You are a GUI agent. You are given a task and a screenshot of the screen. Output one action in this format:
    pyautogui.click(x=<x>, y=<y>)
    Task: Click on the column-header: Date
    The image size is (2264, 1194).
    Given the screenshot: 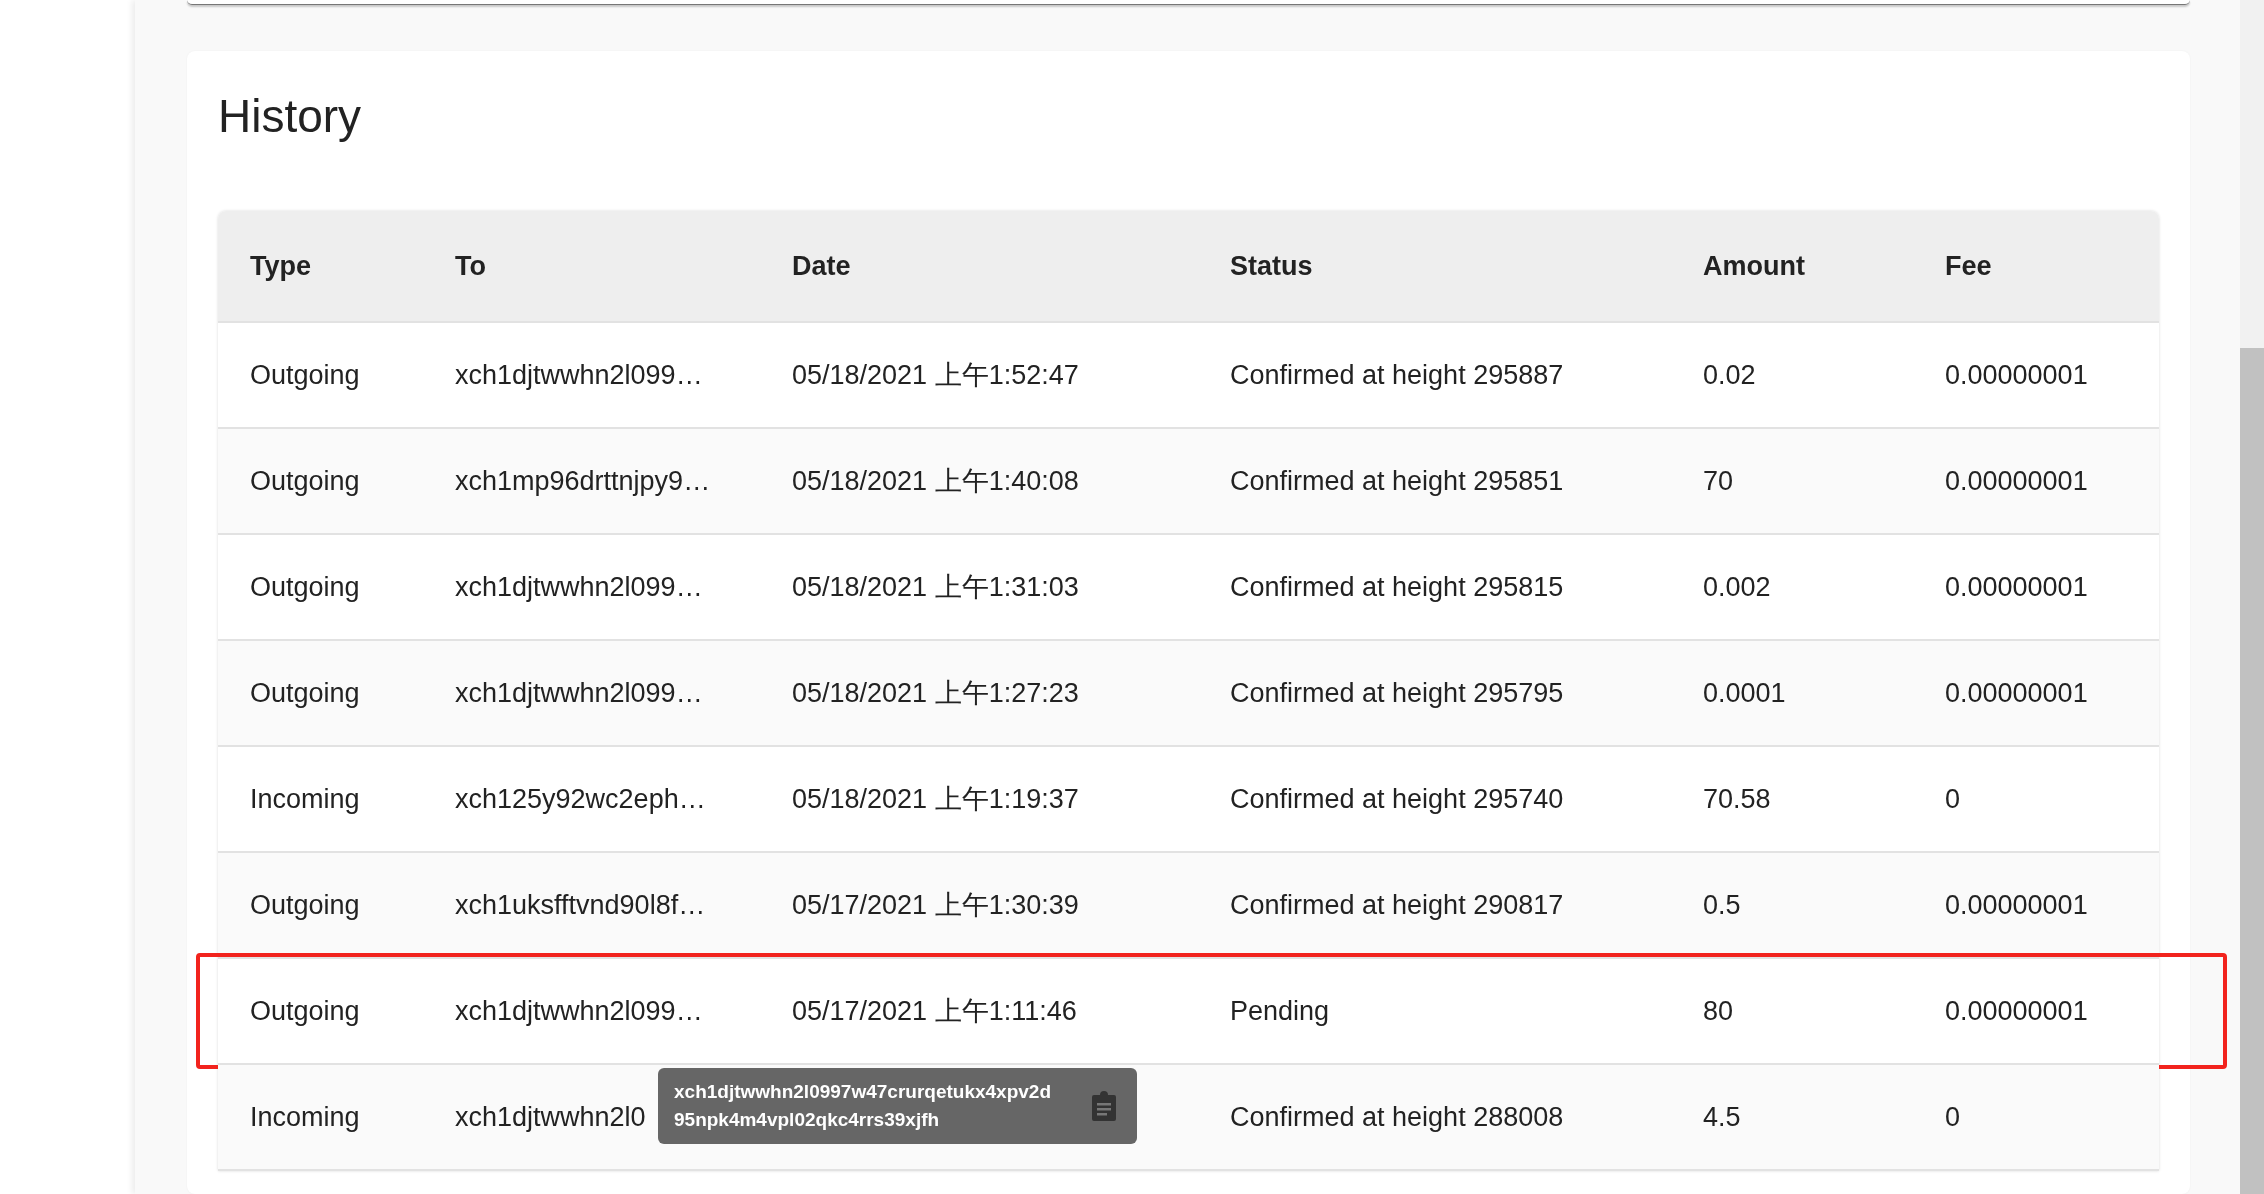 What is the action you would take?
    pyautogui.click(x=1011, y=266)
    